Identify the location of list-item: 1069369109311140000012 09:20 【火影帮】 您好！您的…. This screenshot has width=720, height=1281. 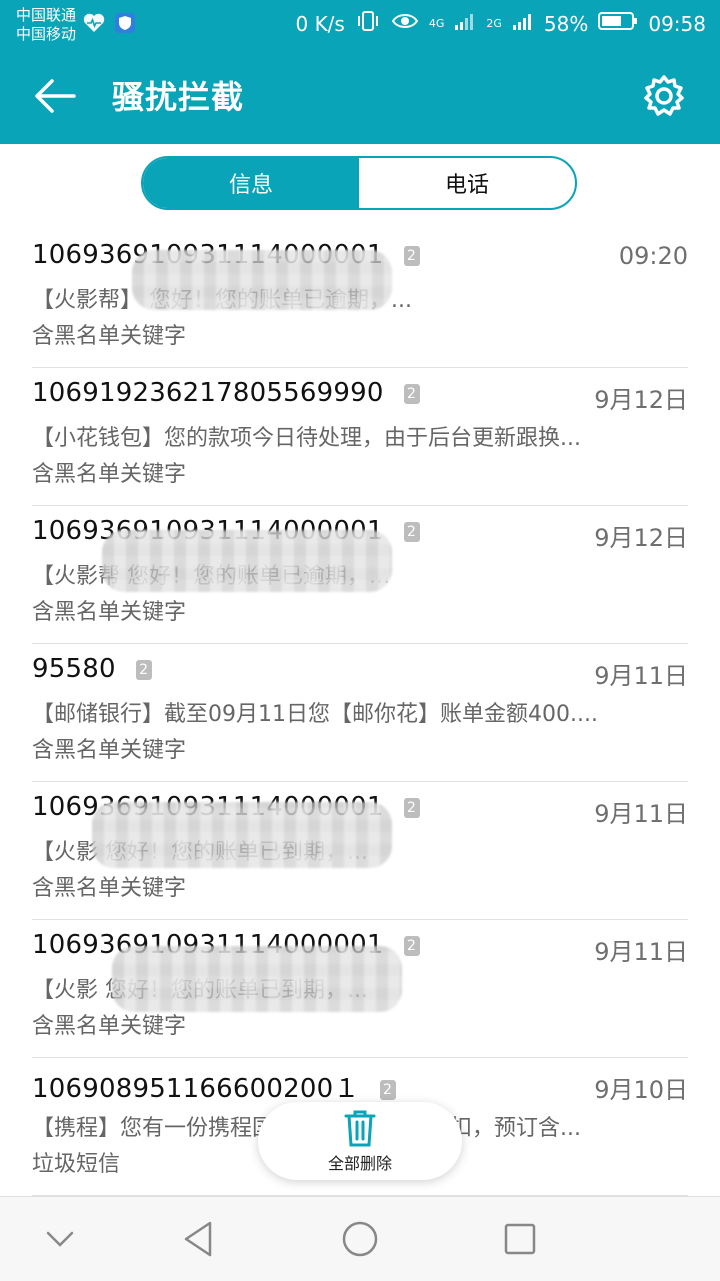
(360, 299).